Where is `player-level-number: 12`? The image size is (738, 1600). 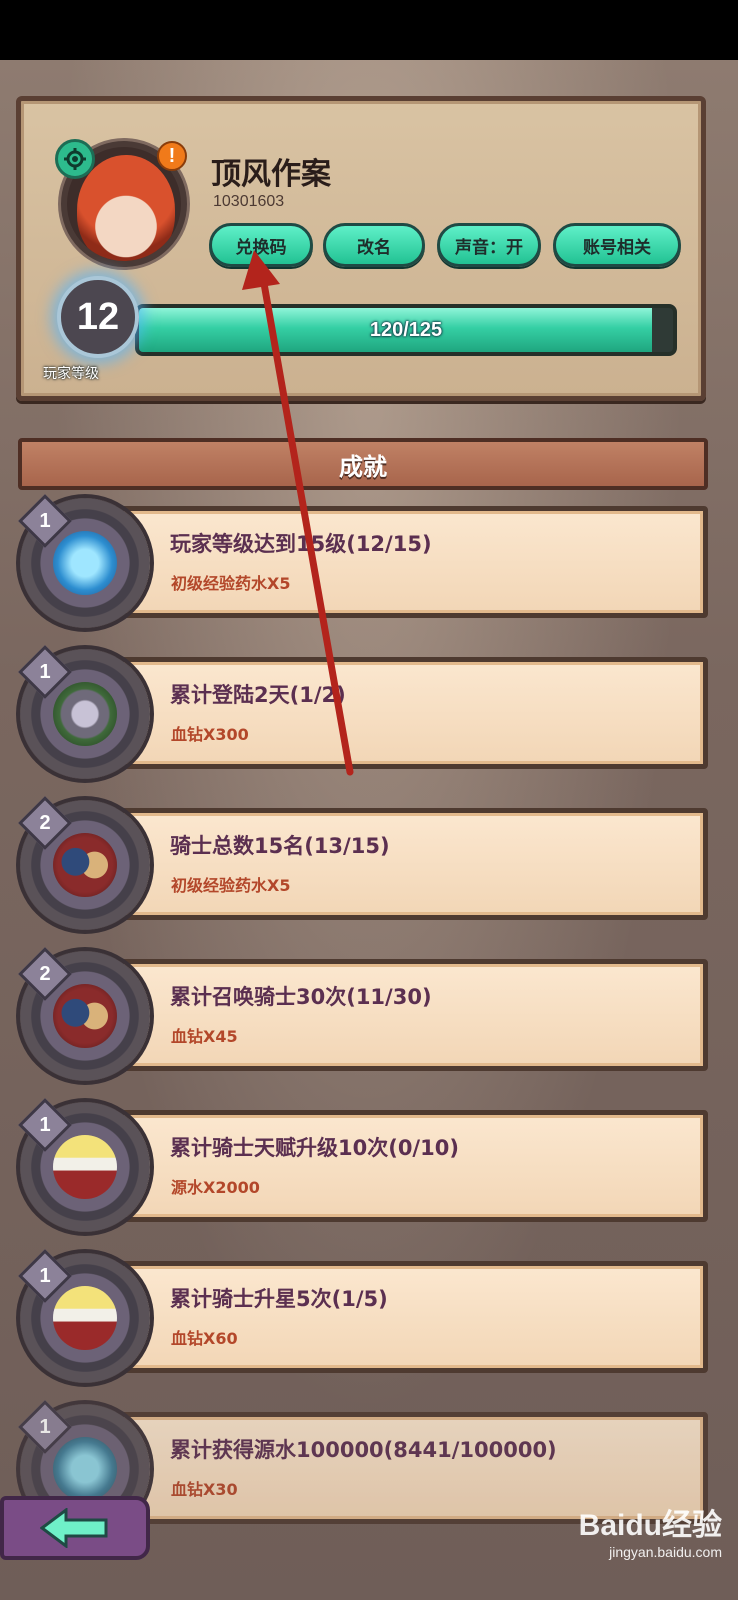
player-level-number: 12 is located at coordinates (98, 316).